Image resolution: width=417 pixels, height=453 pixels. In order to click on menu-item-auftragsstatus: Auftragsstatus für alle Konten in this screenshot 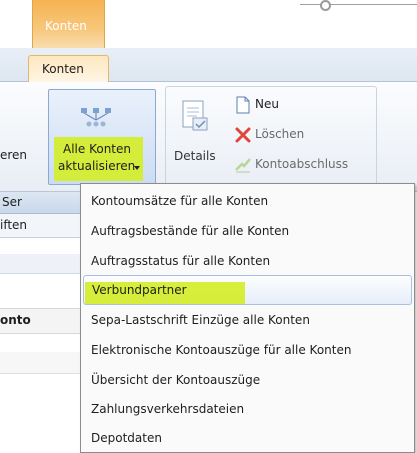, I will do `click(247, 262)`.